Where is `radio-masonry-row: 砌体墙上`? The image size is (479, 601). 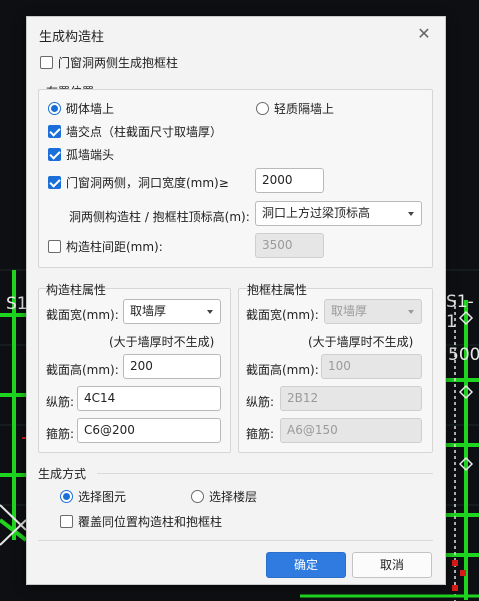 radio-masonry-row: 砌体墙上 is located at coordinates (81, 108).